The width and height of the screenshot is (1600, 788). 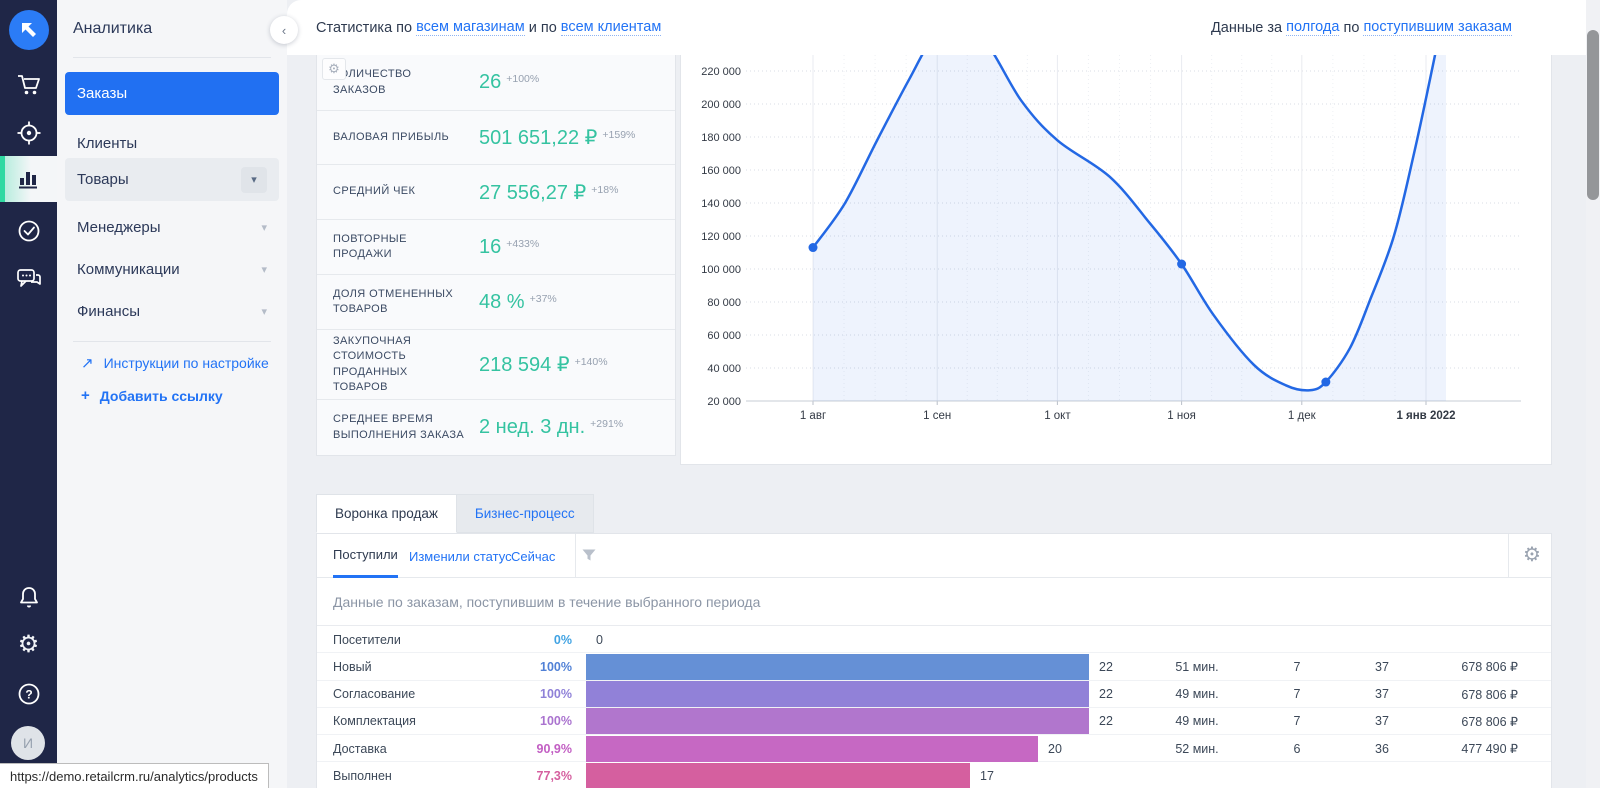 What do you see at coordinates (575, 556) in the screenshot?
I see `divider` at bounding box center [575, 556].